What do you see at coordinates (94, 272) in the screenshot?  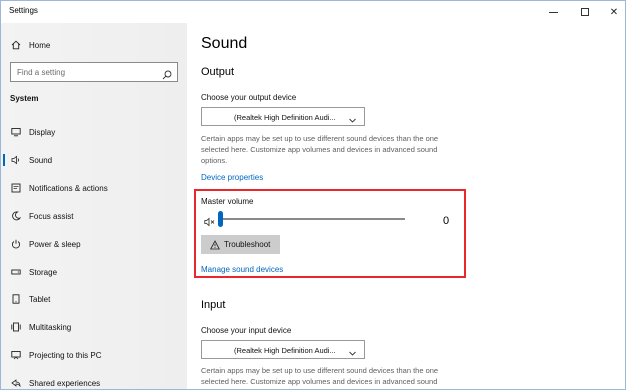 I see `sidebar-item-storage: Storage` at bounding box center [94, 272].